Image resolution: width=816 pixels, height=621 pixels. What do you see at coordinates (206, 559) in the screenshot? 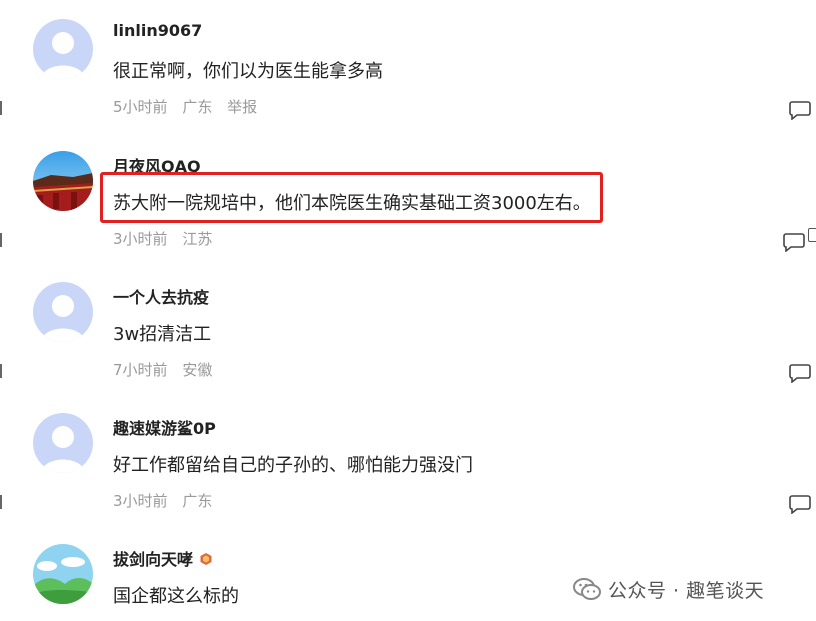
I see `badge-icon` at bounding box center [206, 559].